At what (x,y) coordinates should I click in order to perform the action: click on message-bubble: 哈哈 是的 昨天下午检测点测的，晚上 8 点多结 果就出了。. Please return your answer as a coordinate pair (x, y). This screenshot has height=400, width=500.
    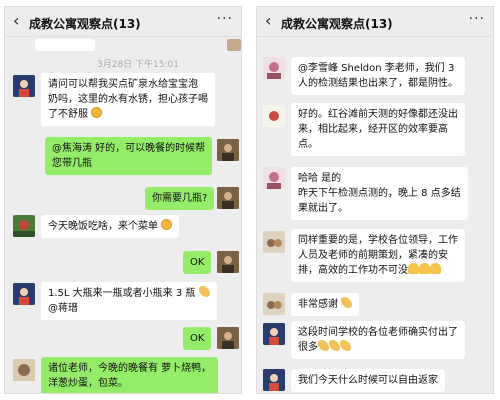
    Looking at the image, I should click on (379, 193).